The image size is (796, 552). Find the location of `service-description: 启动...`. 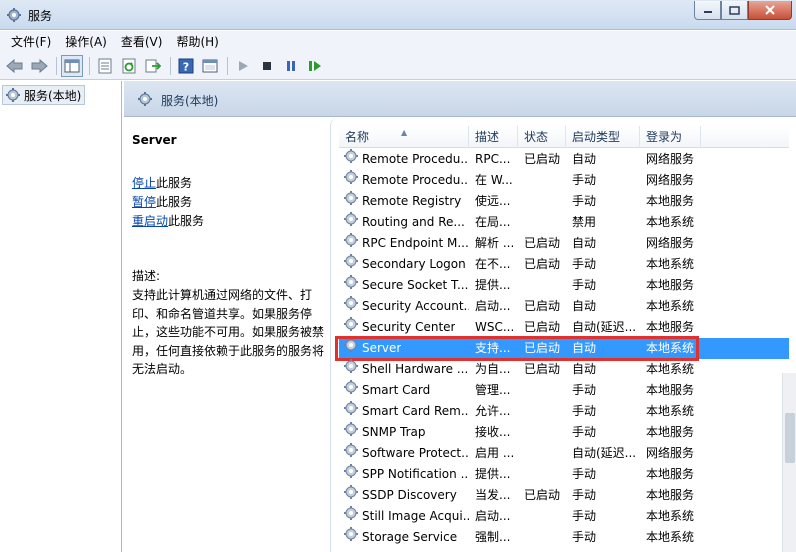

service-description: 启动... is located at coordinates (493, 306).